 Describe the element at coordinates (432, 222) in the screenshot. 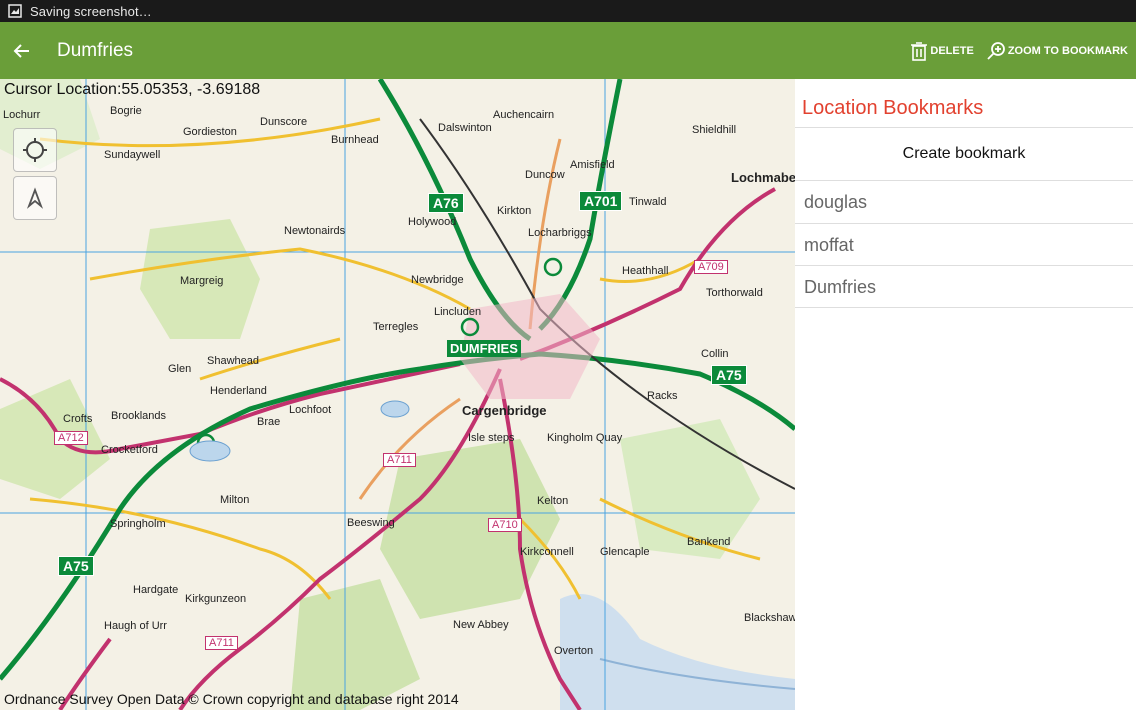

I see `place-label: Holywood` at that location.